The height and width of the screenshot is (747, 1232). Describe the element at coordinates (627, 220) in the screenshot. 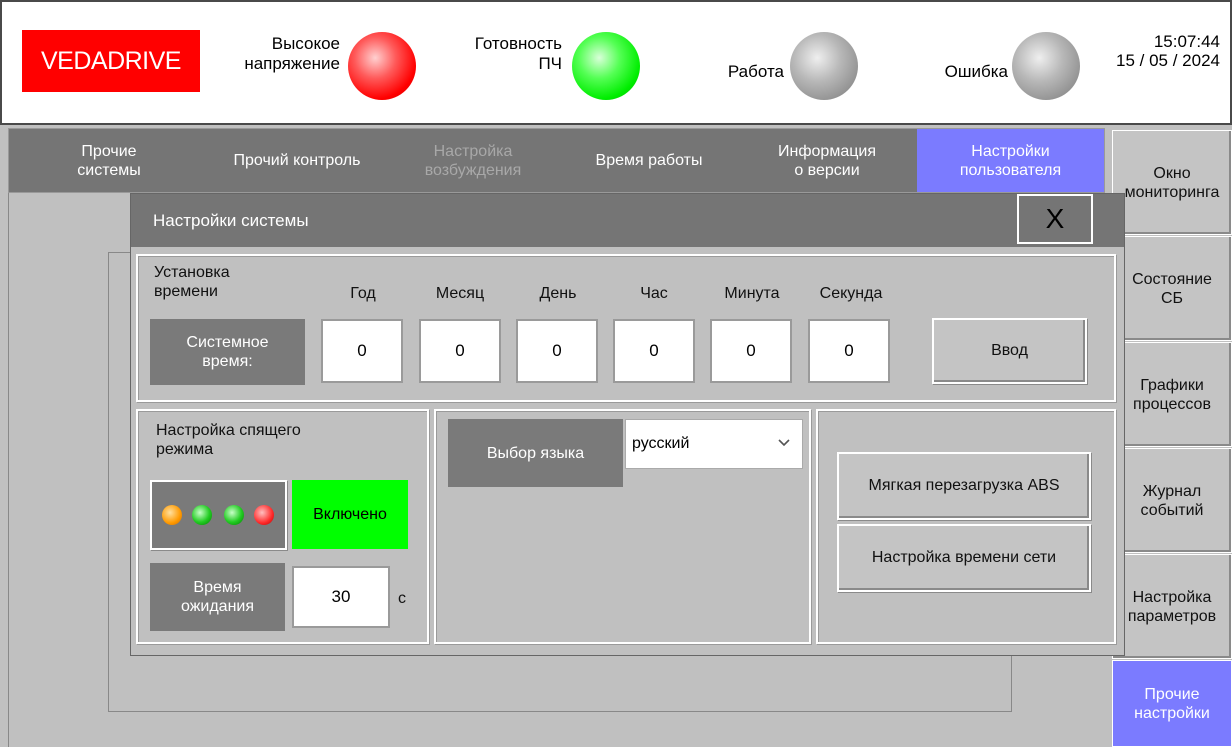

I see `dialog-title: Настройки системы` at that location.